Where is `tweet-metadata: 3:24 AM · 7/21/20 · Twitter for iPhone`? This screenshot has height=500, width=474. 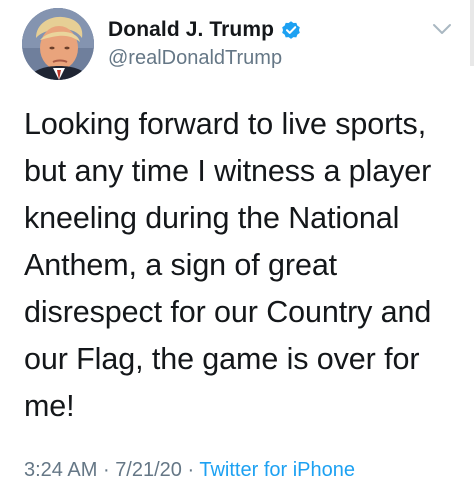
tweet-metadata: 3:24 AM · 7/21/20 · Twitter for iPhone is located at coordinates (189, 470).